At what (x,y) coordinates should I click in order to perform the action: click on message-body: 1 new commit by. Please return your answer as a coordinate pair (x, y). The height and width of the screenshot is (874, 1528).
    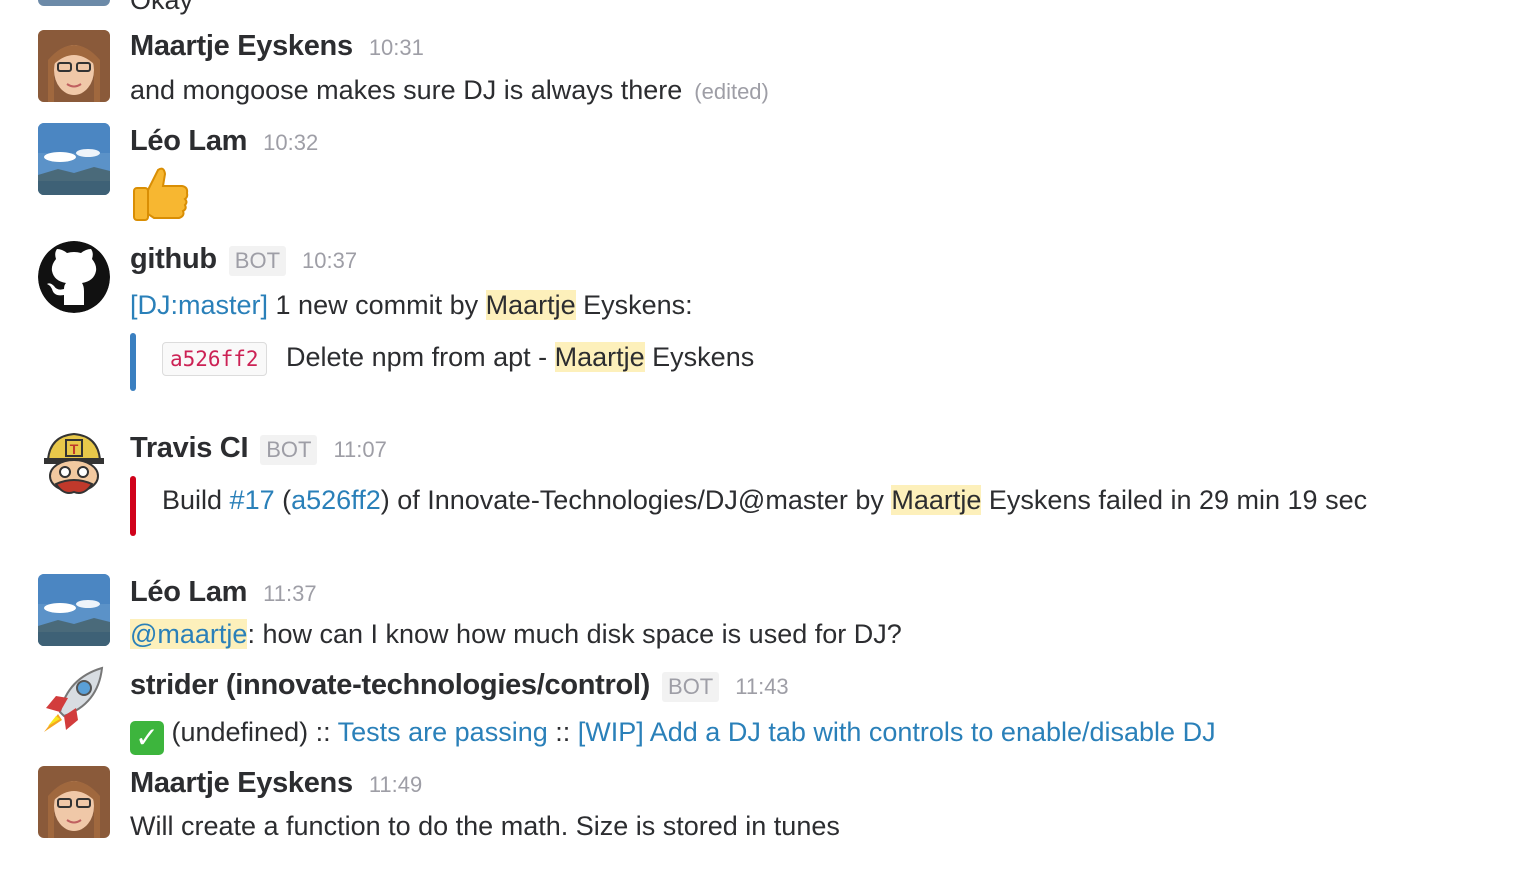
    Looking at the image, I should click on (377, 305).